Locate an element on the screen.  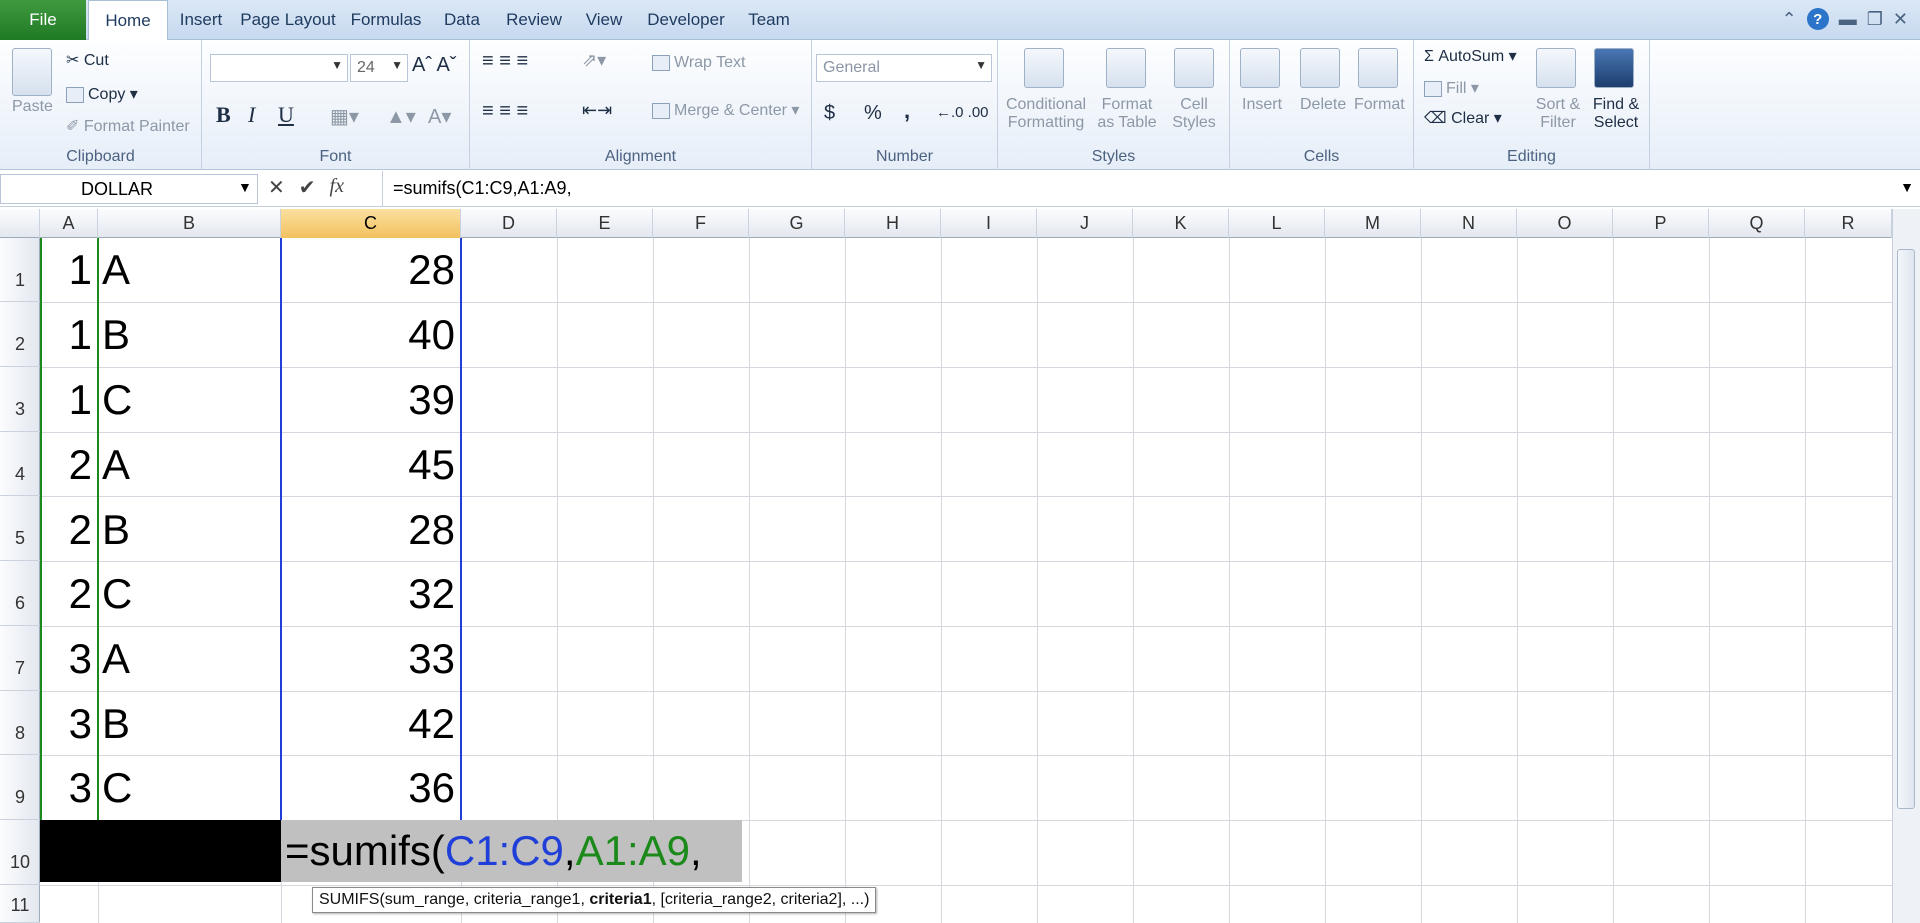
paste-button: Paste is located at coordinates (32, 107).